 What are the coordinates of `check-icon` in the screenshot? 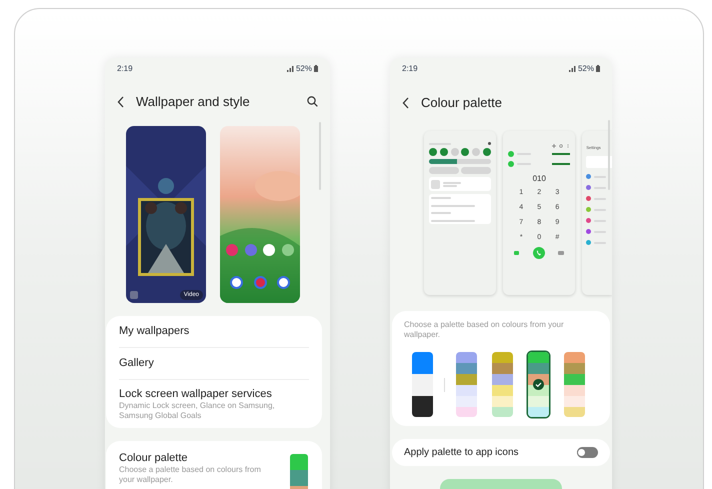 It's located at (538, 384).